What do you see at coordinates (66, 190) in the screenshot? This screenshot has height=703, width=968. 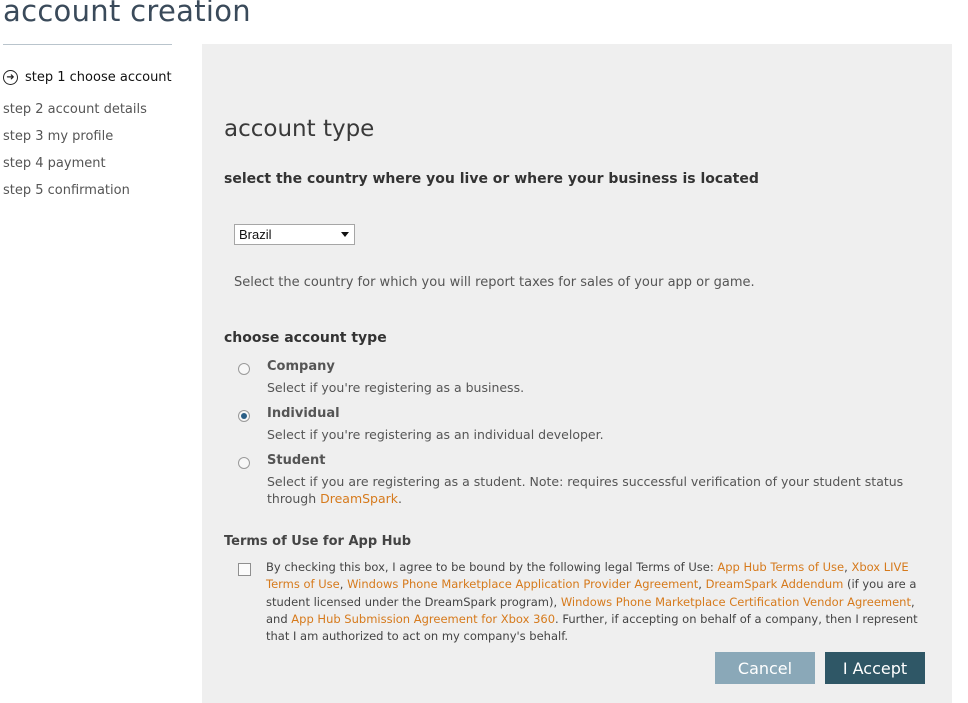 I see `step-item-confirmation: step 5 confirmation` at bounding box center [66, 190].